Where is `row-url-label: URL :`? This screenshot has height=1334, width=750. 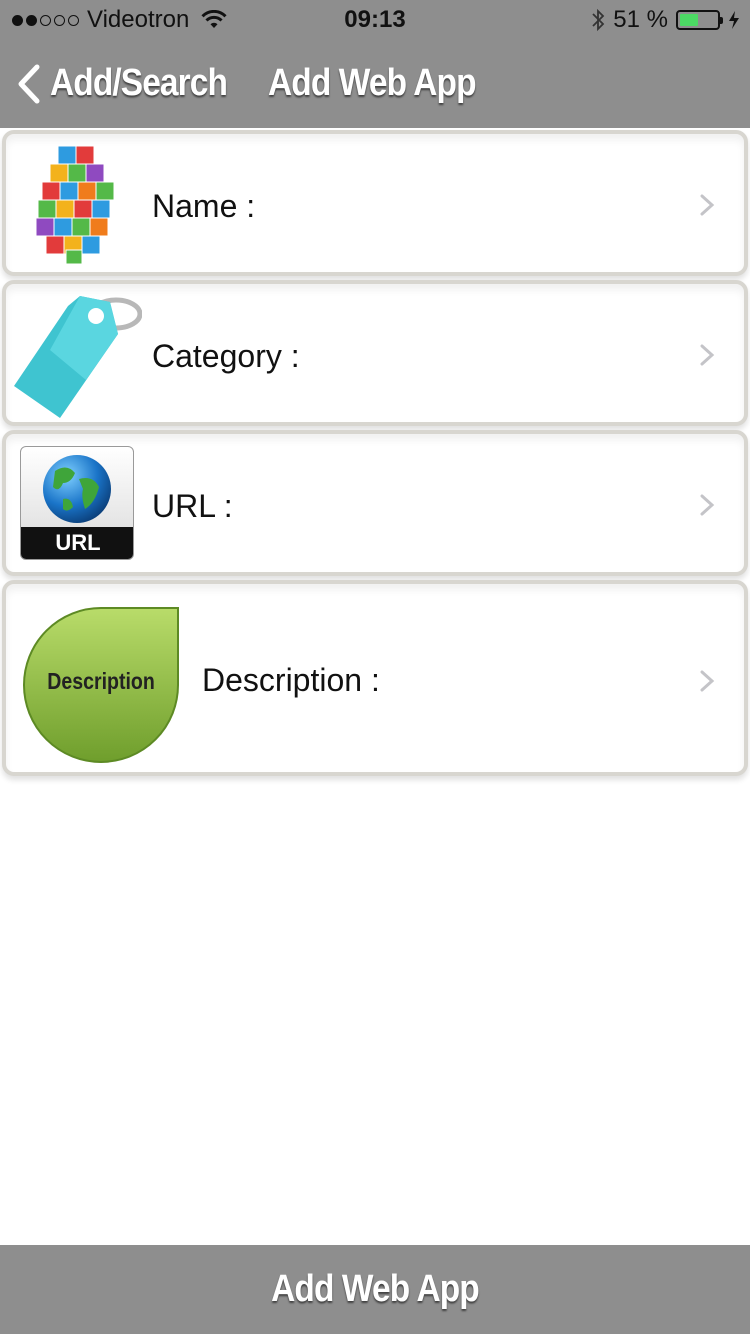 row-url-label: URL : is located at coordinates (192, 506).